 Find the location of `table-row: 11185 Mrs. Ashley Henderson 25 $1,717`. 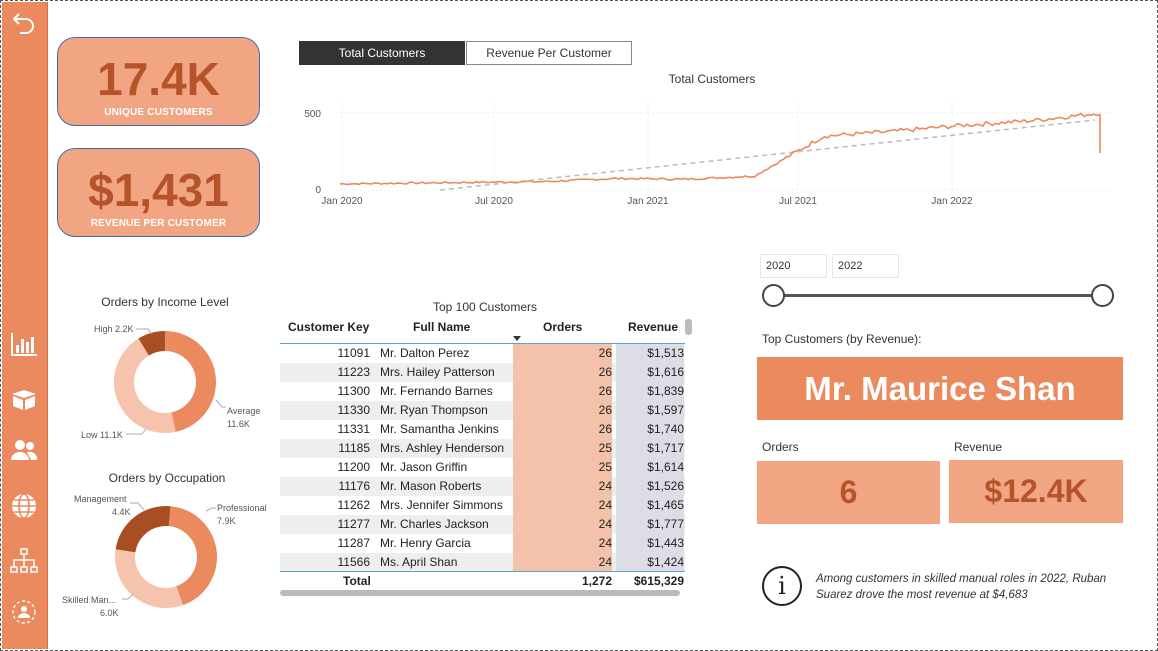

table-row: 11185 Mrs. Ashley Henderson 25 $1,717 is located at coordinates (482, 448).